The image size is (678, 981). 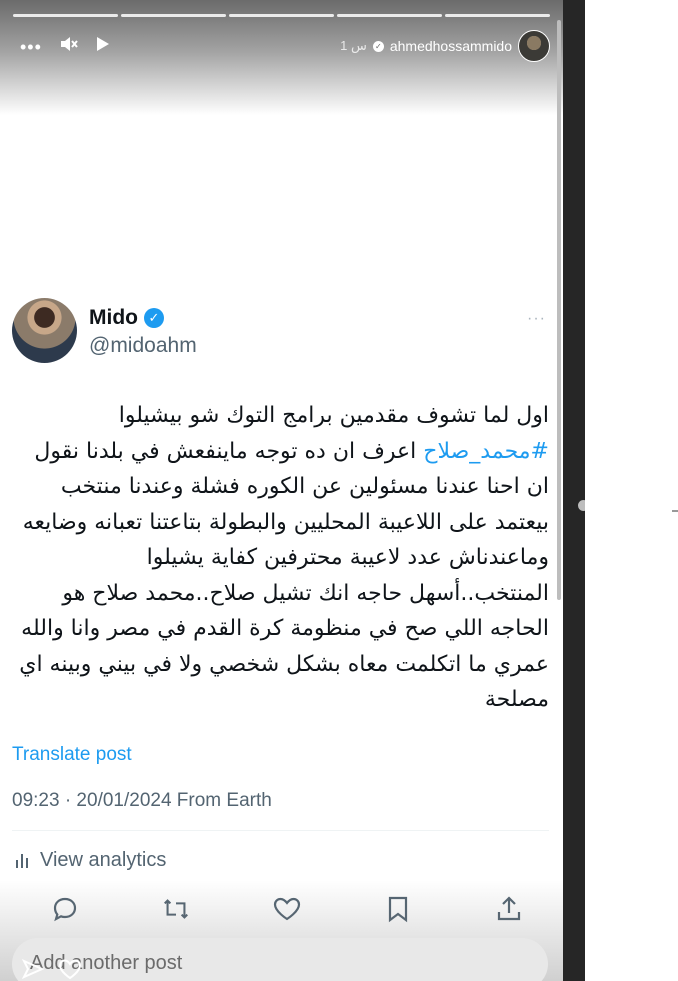 What do you see at coordinates (70, 969) in the screenshot?
I see `heart-outline-icon` at bounding box center [70, 969].